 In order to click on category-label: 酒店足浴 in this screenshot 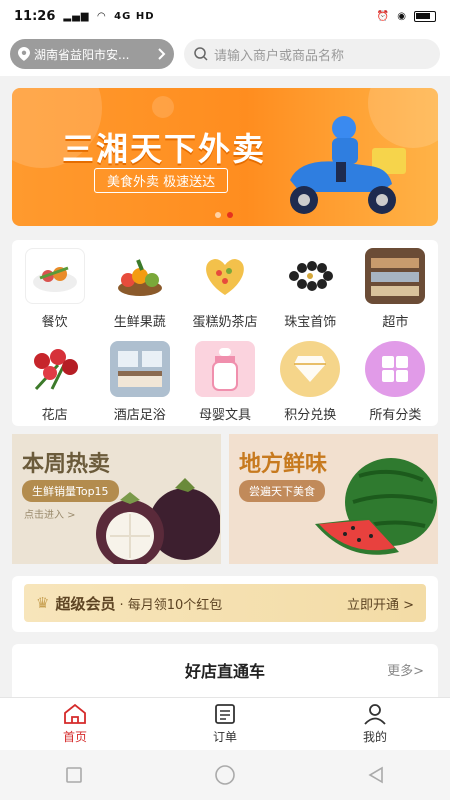, I will do `click(139, 415)`.